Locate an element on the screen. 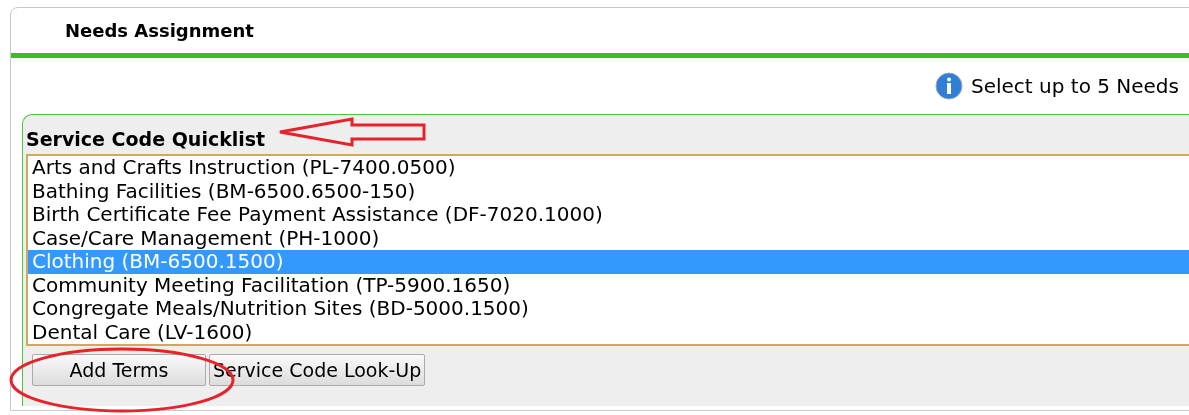 Image resolution: width=1189 pixels, height=415 pixels. list-option: Bathing Facilities (BM-6500.6500-150) is located at coordinates (608, 191).